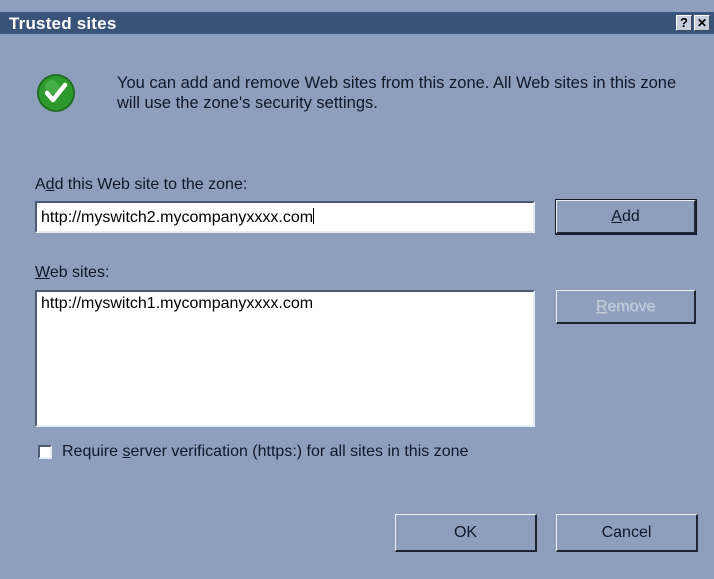  Describe the element at coordinates (357, 23) in the screenshot. I see `title-bar: Trusted sites ? ✕` at that location.